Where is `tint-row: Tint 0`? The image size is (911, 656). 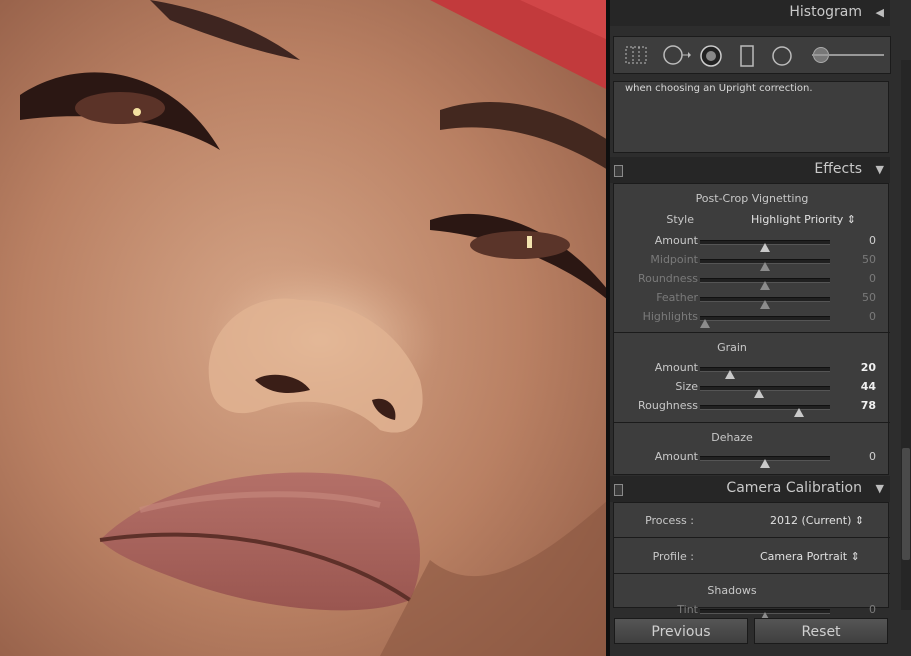 tint-row: Tint 0 is located at coordinates (752, 611).